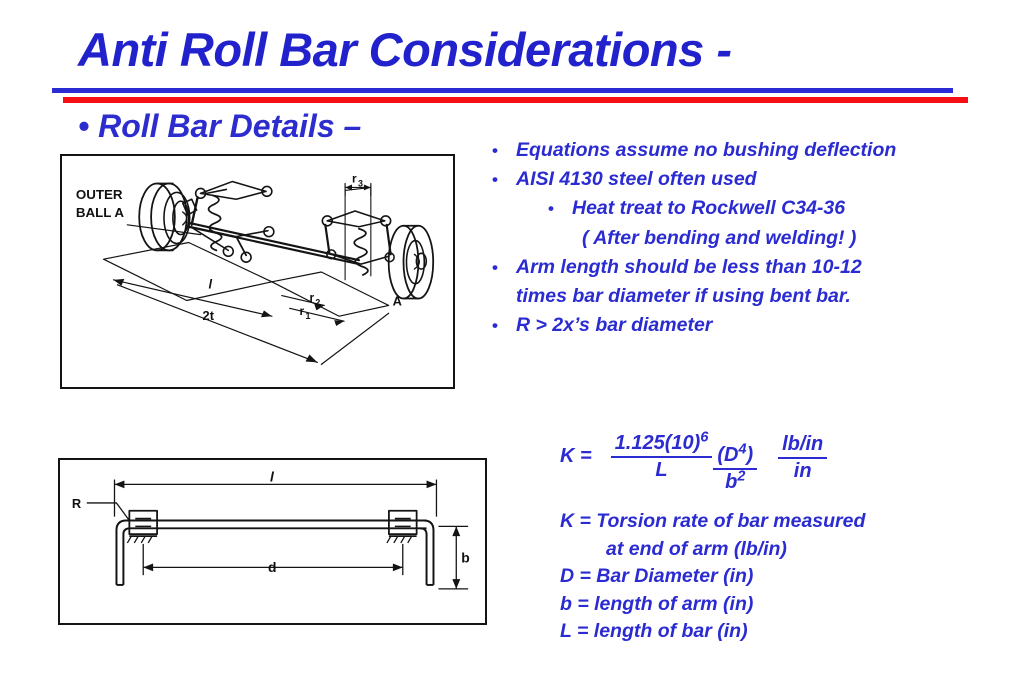  What do you see at coordinates (803, 446) in the screenshot?
I see `fraction-numerator: lb/in` at bounding box center [803, 446].